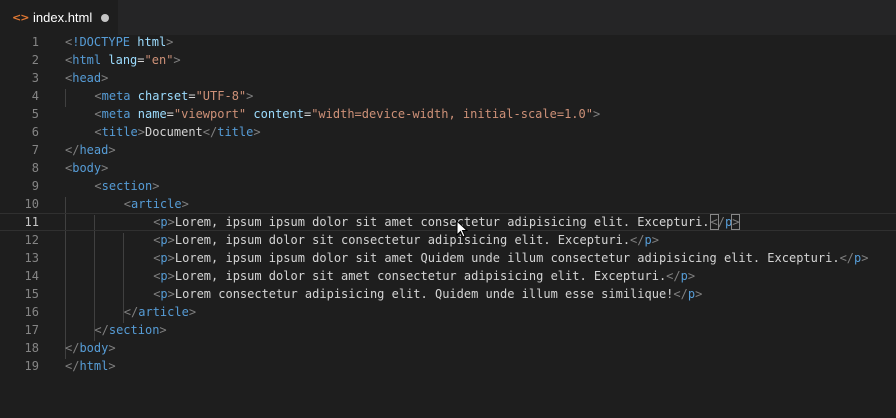 The width and height of the screenshot is (896, 418). Describe the element at coordinates (163, 96) in the screenshot. I see `attribute-token: charset` at that location.